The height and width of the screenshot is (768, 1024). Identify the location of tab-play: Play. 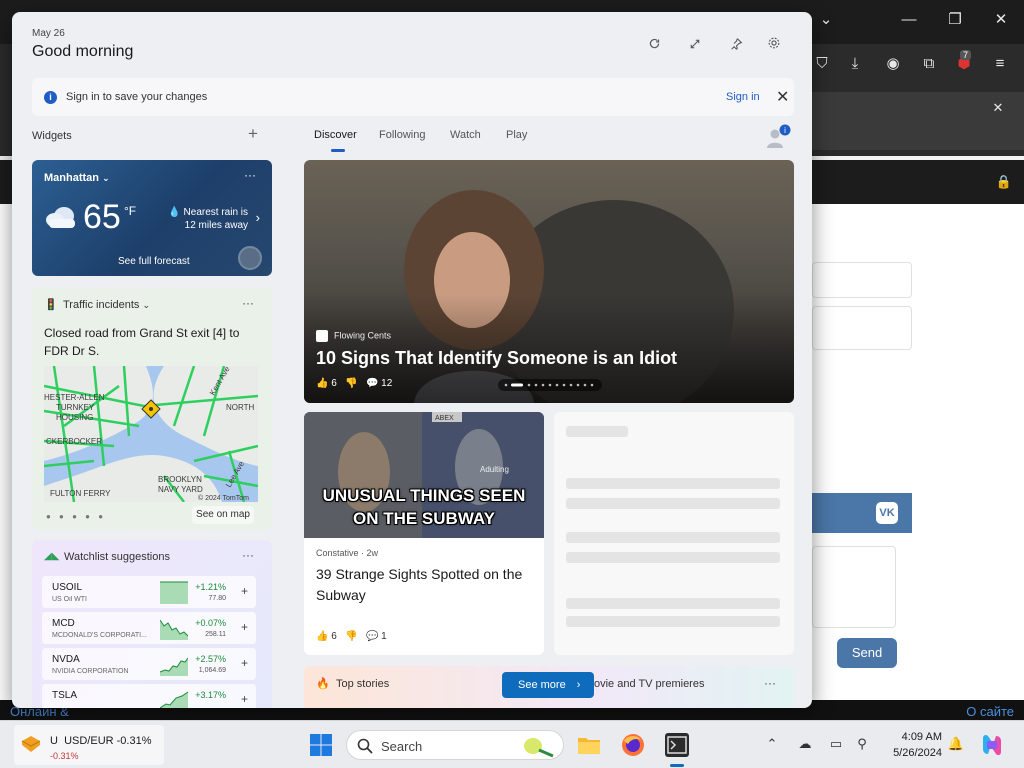
(516, 135).